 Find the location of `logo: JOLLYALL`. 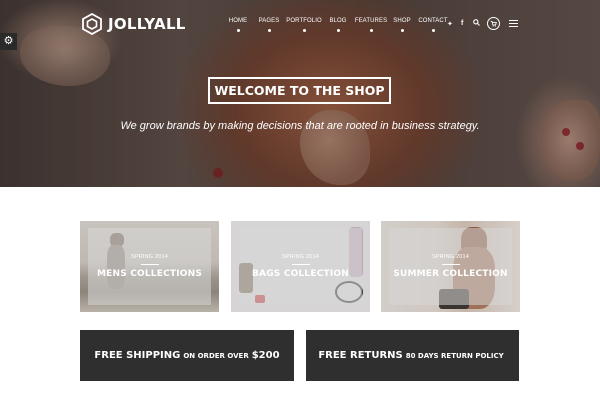

logo: JOLLYALL is located at coordinates (134, 24).